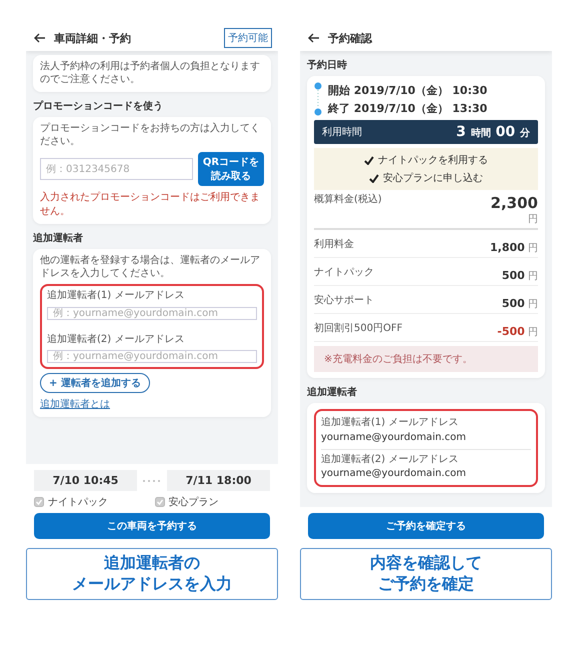 This screenshot has height=646, width=584. I want to click on promo-code-field: 例：0312345678, so click(116, 169).